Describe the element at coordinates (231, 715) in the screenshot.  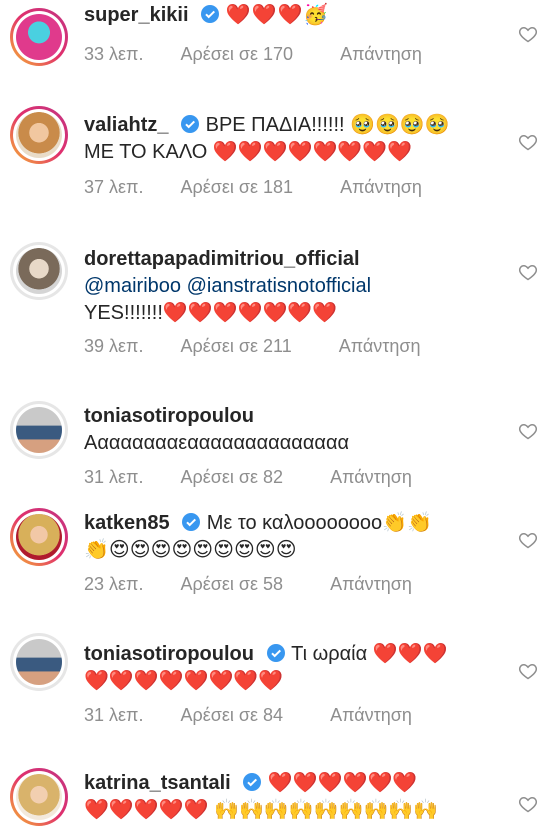
I see `comment-likes: Αρέσει σε 84` at that location.